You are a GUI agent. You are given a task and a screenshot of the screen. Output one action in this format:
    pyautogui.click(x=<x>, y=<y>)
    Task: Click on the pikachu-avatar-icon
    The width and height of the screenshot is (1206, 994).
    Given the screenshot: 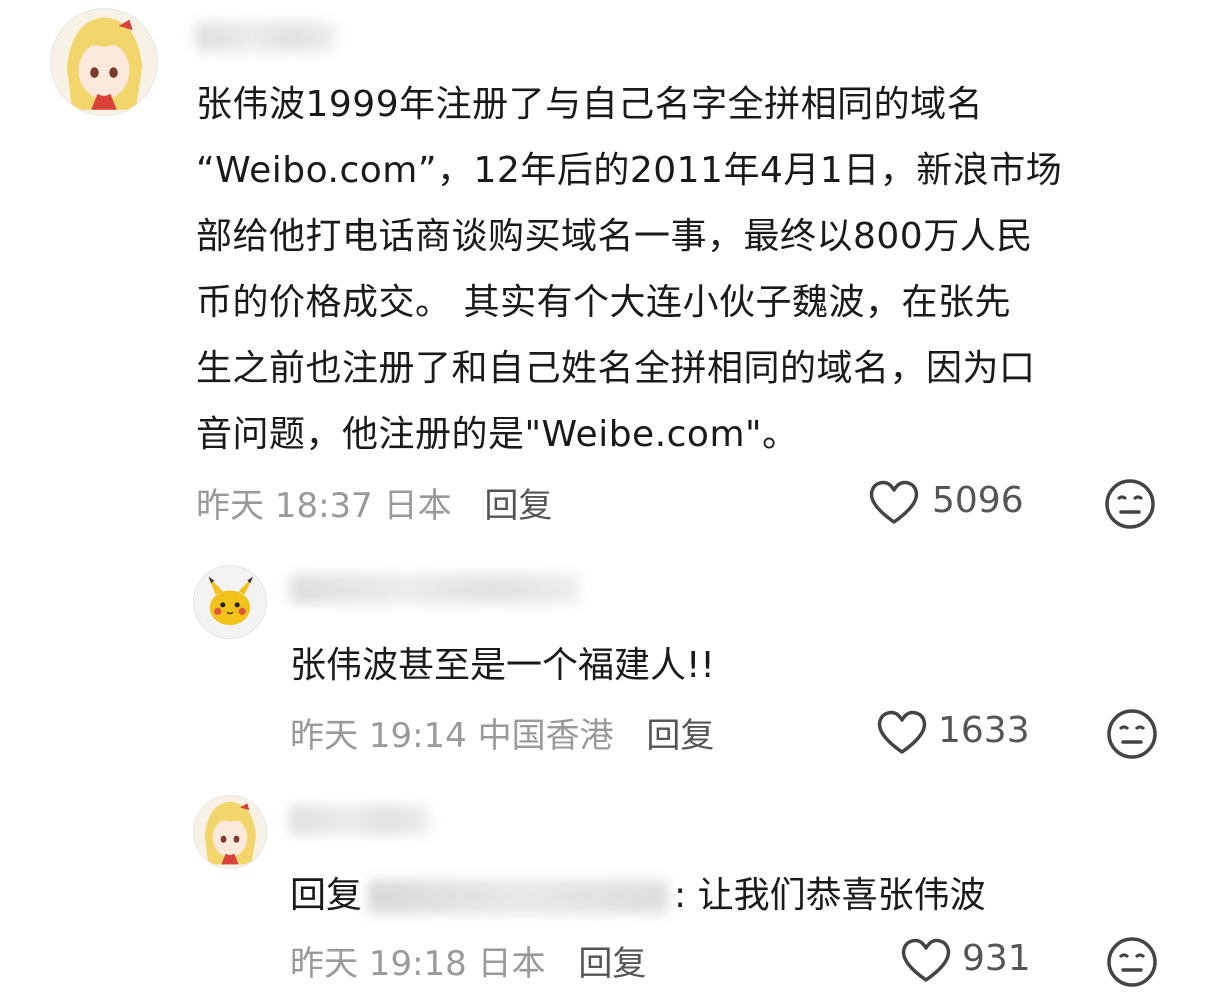 What is the action you would take?
    pyautogui.click(x=230, y=602)
    